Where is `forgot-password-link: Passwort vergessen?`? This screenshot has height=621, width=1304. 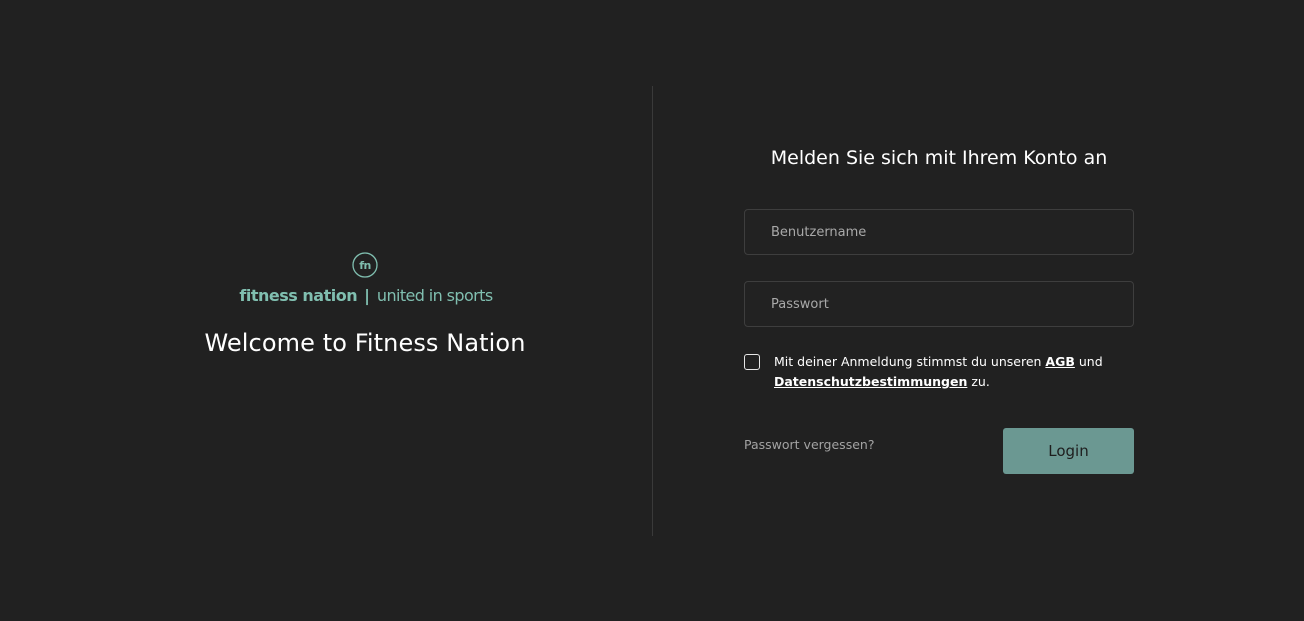
forgot-password-link: Passwort vergessen? is located at coordinates (809, 445).